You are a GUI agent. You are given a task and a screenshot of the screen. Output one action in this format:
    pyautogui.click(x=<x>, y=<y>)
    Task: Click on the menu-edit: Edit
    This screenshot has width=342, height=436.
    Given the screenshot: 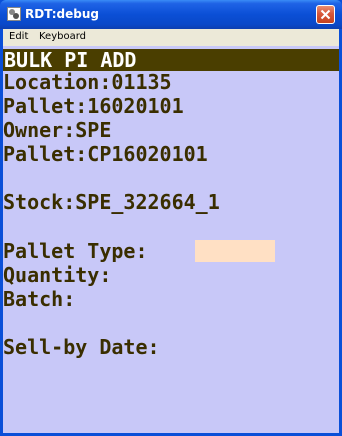 What is the action you would take?
    pyautogui.click(x=18, y=37)
    